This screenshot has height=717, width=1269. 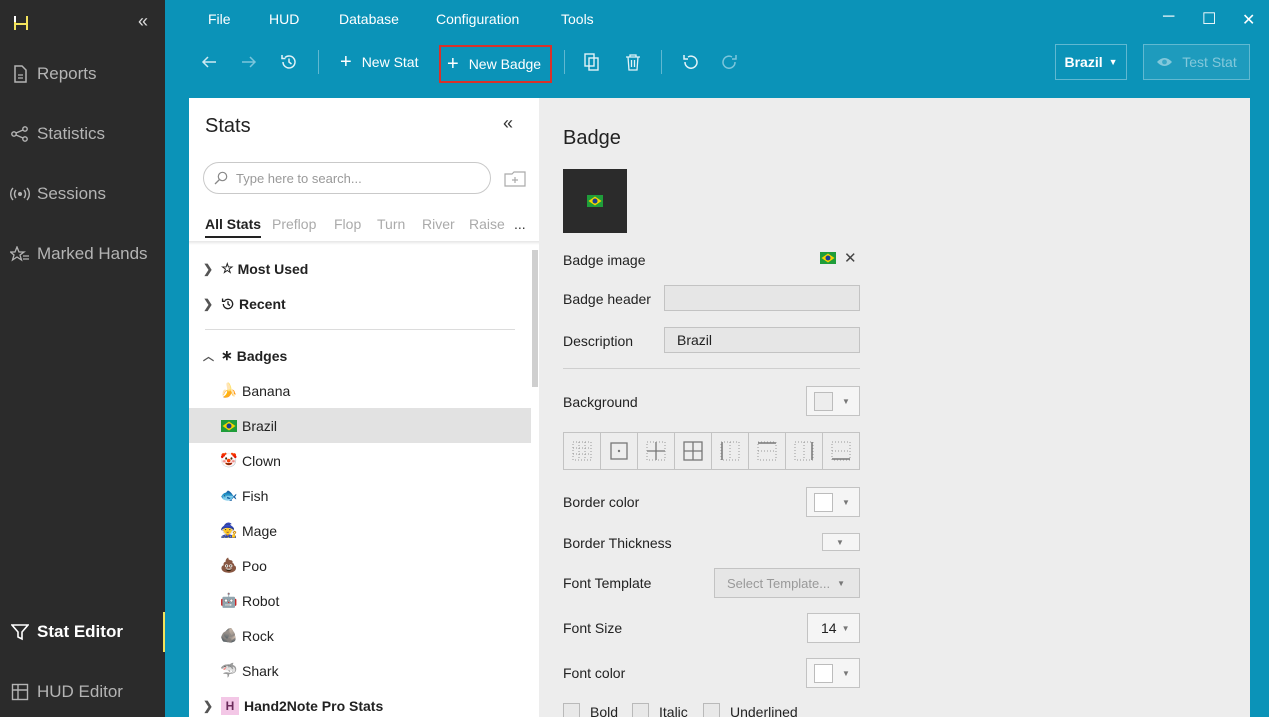 I want to click on asterisk-icon: ∗, so click(x=227, y=355).